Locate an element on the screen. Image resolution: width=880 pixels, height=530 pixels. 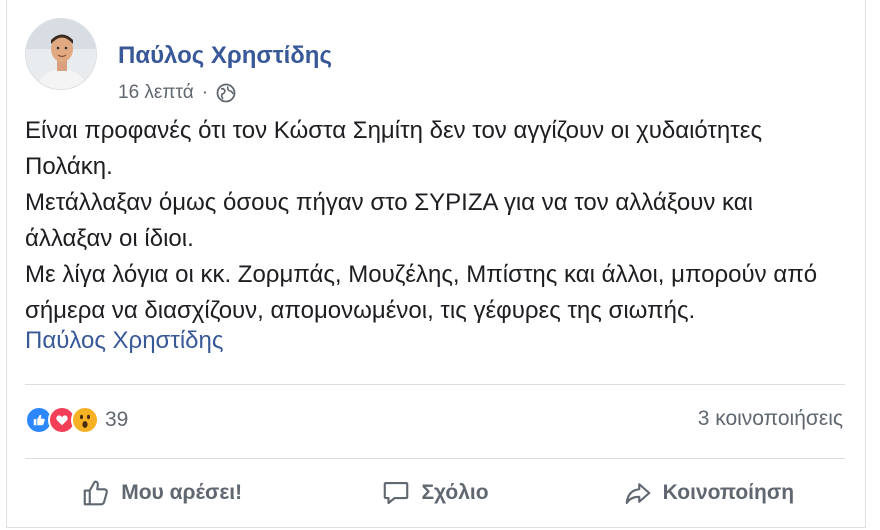
comment-button: Σχόλιο is located at coordinates (434, 493).